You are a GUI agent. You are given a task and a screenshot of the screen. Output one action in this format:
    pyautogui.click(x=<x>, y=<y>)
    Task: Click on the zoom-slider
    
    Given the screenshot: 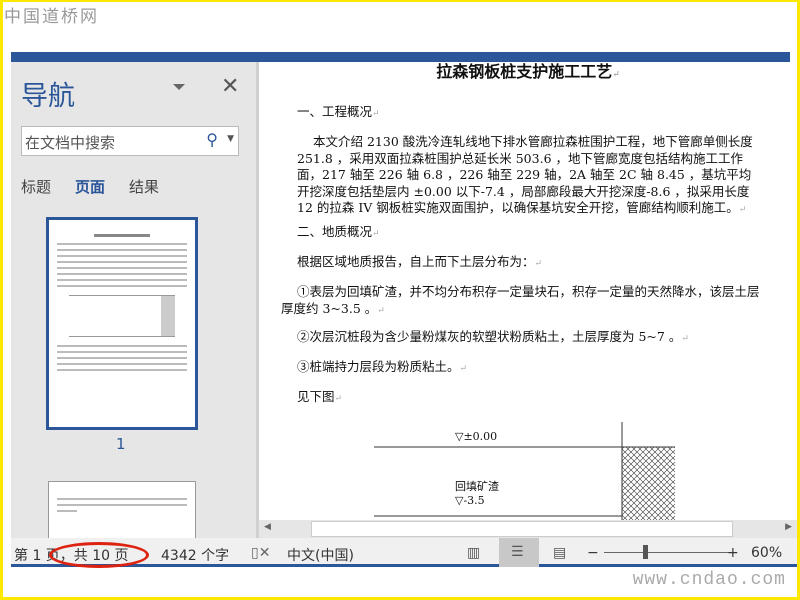 What is the action you would take?
    pyautogui.click(x=669, y=552)
    